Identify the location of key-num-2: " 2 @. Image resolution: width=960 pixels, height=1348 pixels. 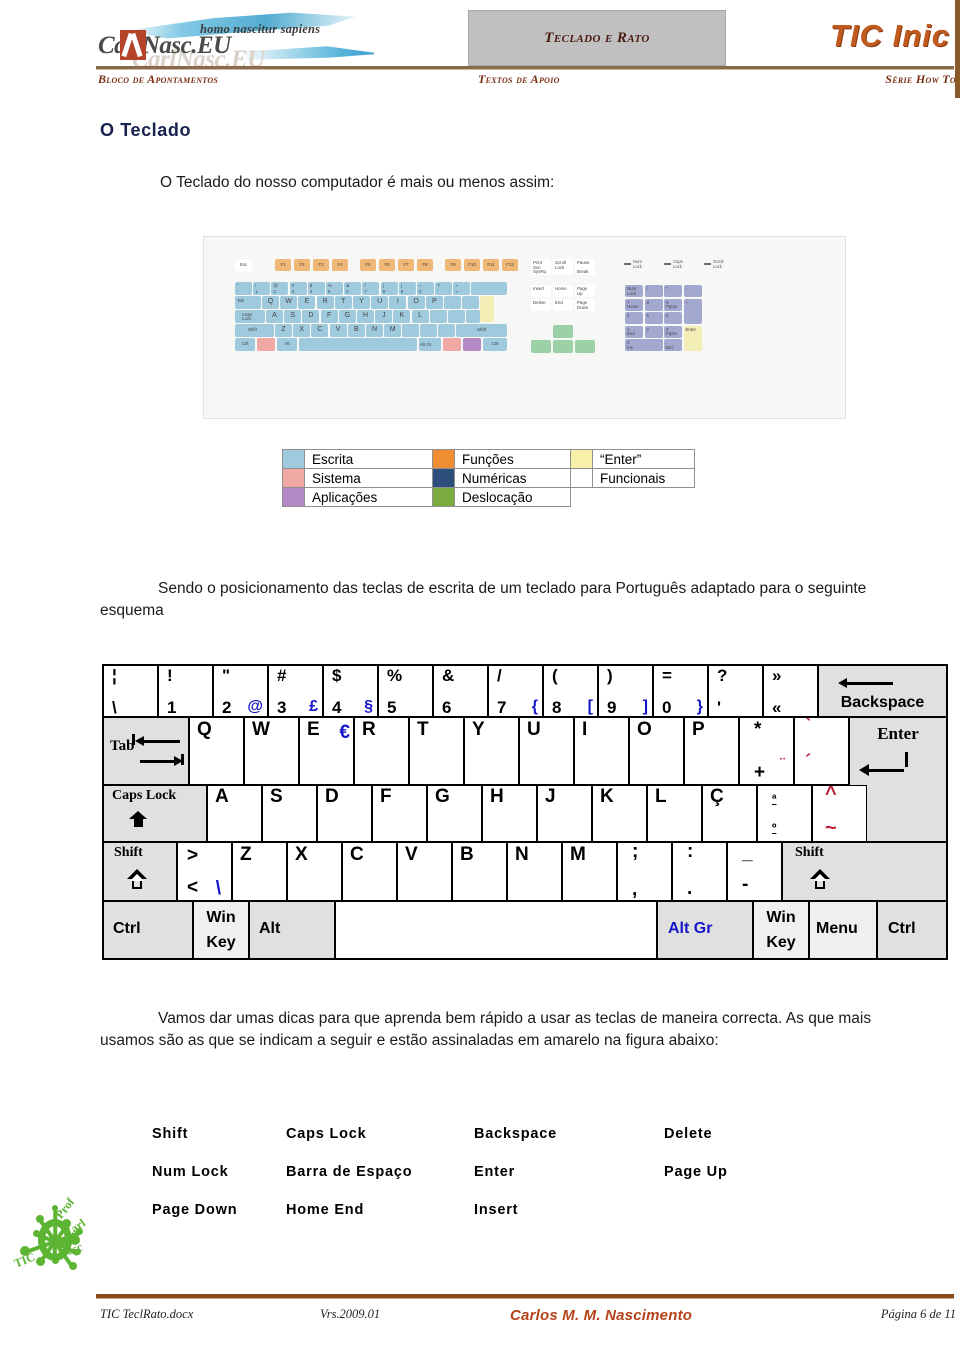
(240, 691).